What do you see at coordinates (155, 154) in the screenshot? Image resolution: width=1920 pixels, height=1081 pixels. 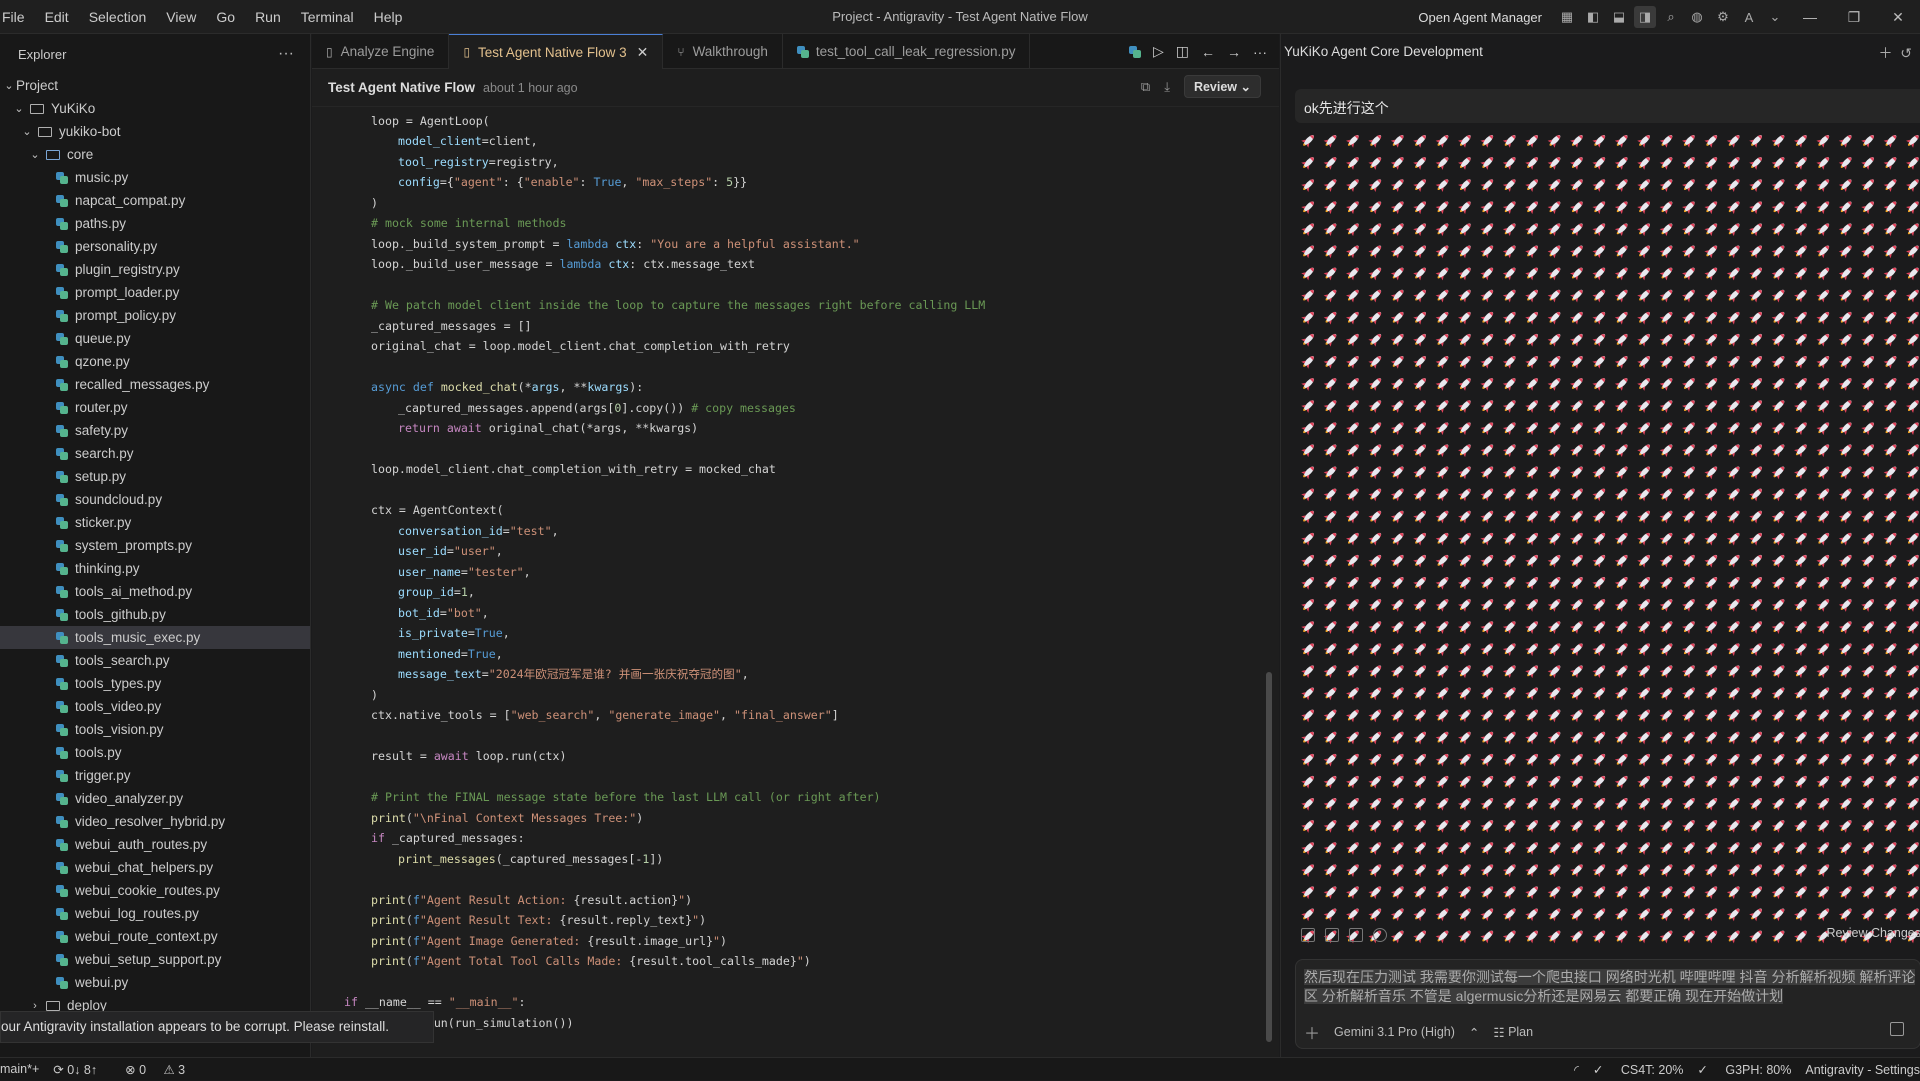 I see `folder-core: ⌄core` at bounding box center [155, 154].